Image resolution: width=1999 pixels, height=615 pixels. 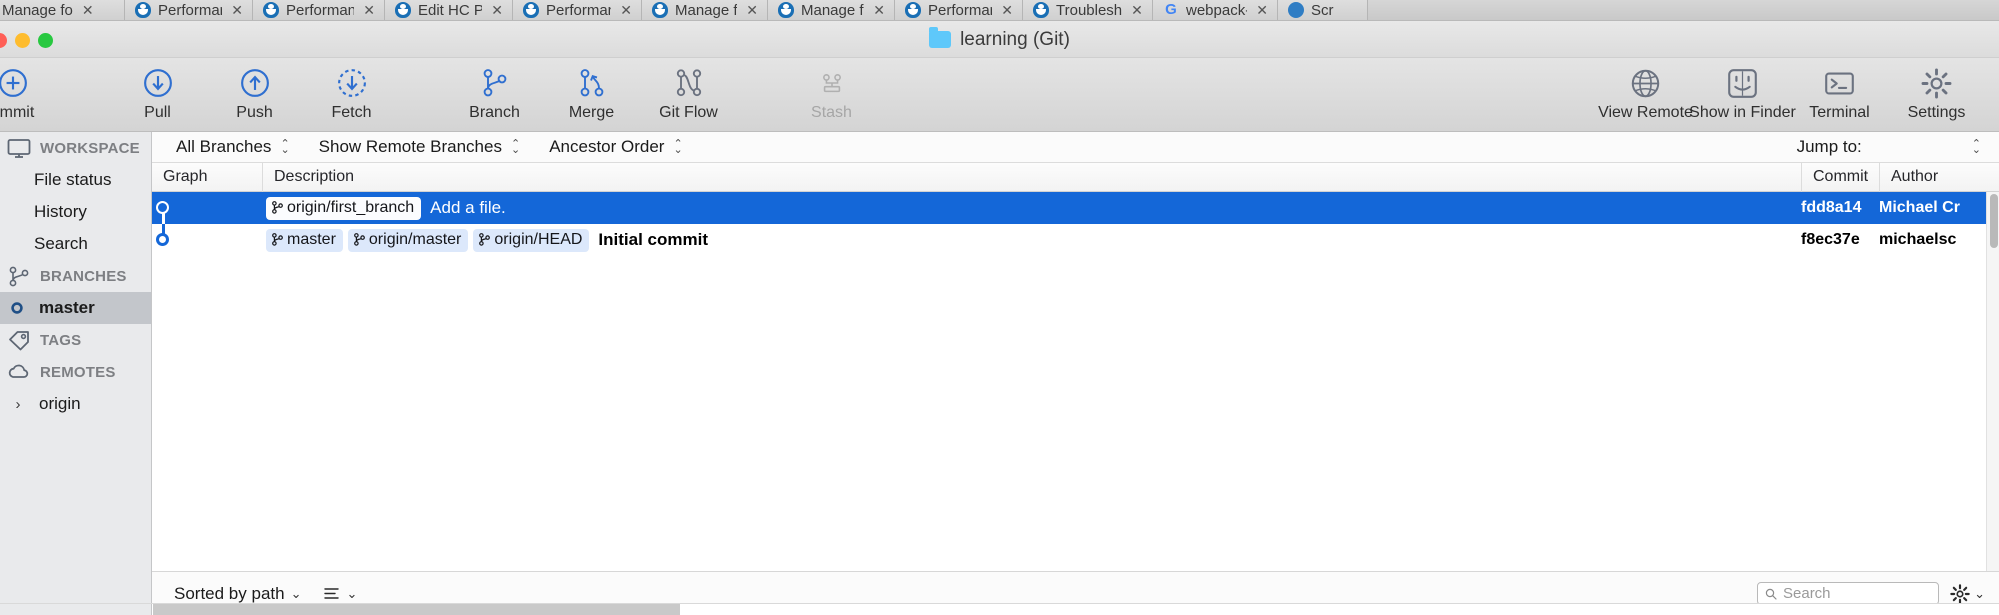 What do you see at coordinates (420, 147) in the screenshot?
I see `filter-show-remote-branches: Show Remote Branches ⌃ ⌄` at bounding box center [420, 147].